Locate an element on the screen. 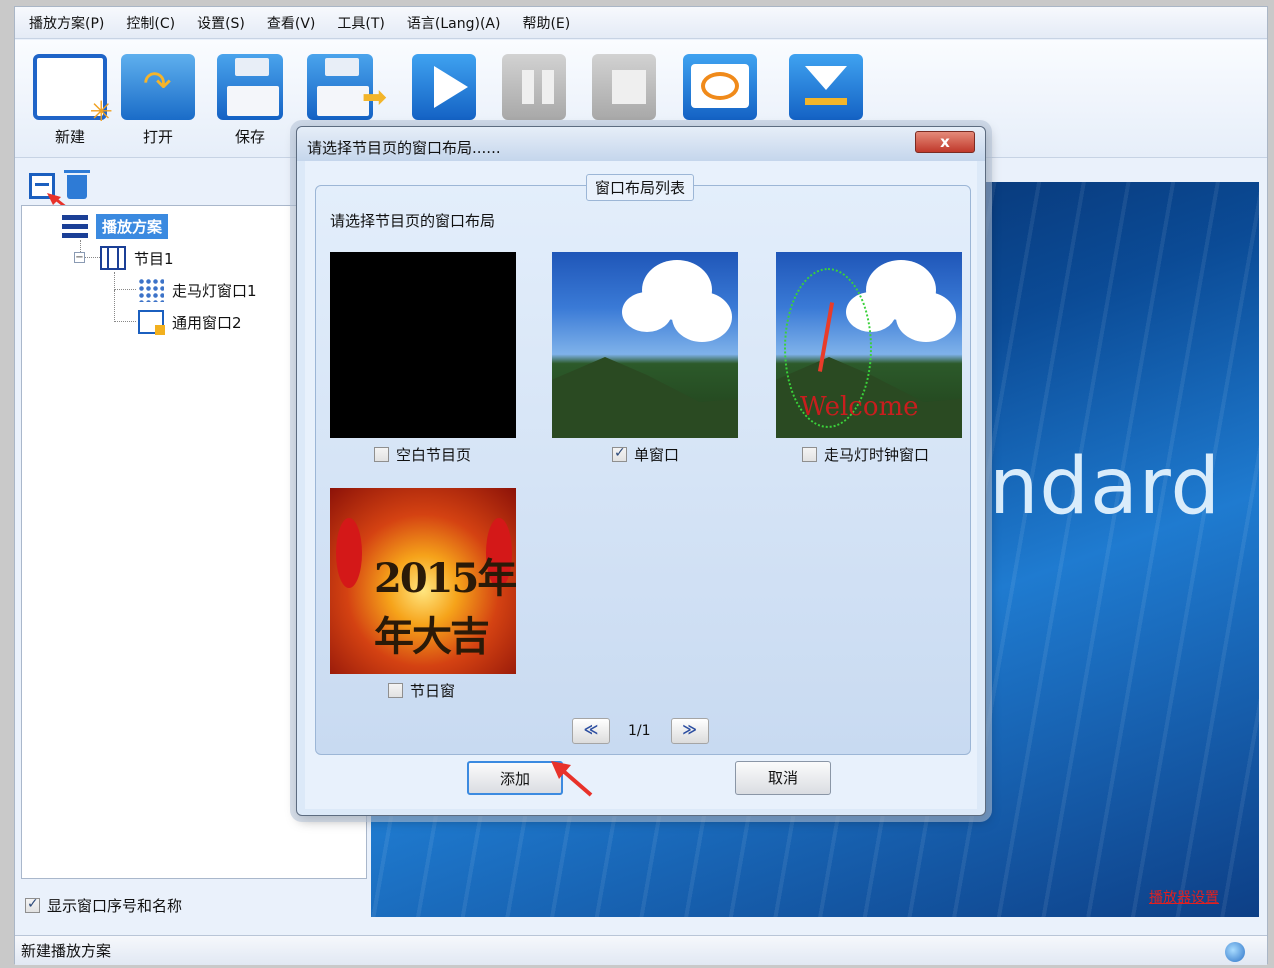 The height and width of the screenshot is (968, 1274). stop-icon is located at coordinates (624, 87).